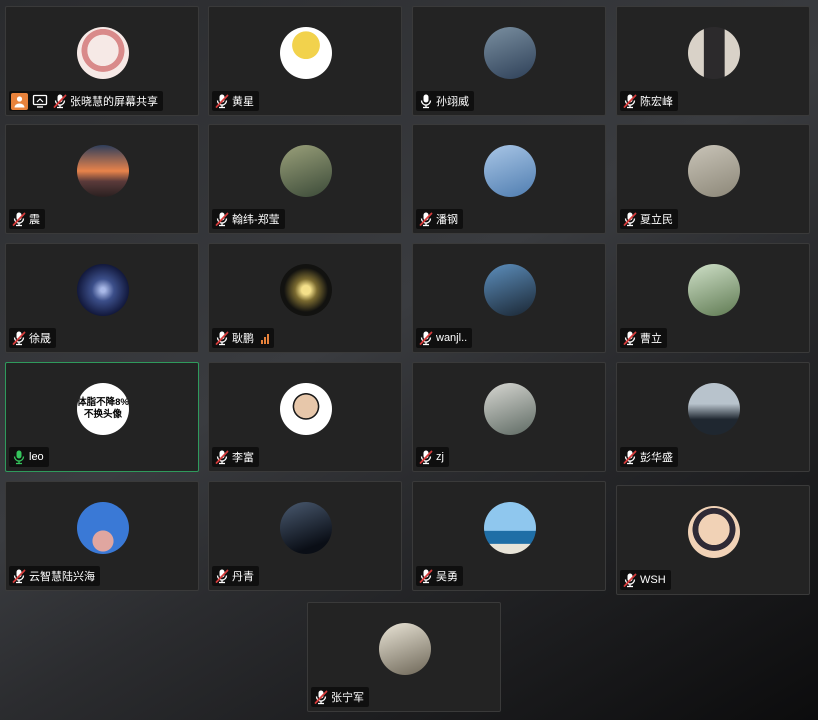  I want to click on participant-tile: 曹立, so click(713, 298).